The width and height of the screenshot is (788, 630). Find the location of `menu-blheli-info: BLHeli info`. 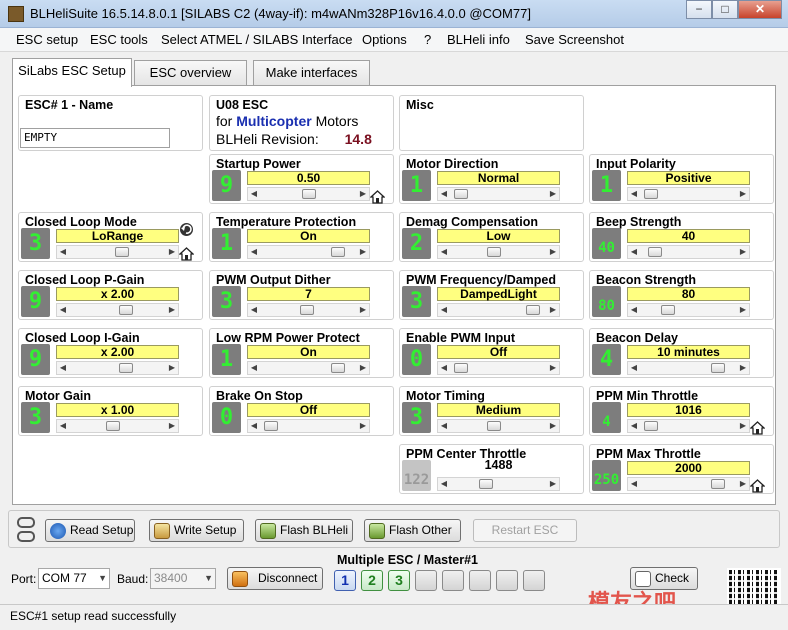

menu-blheli-info: BLHeli info is located at coordinates (478, 39).